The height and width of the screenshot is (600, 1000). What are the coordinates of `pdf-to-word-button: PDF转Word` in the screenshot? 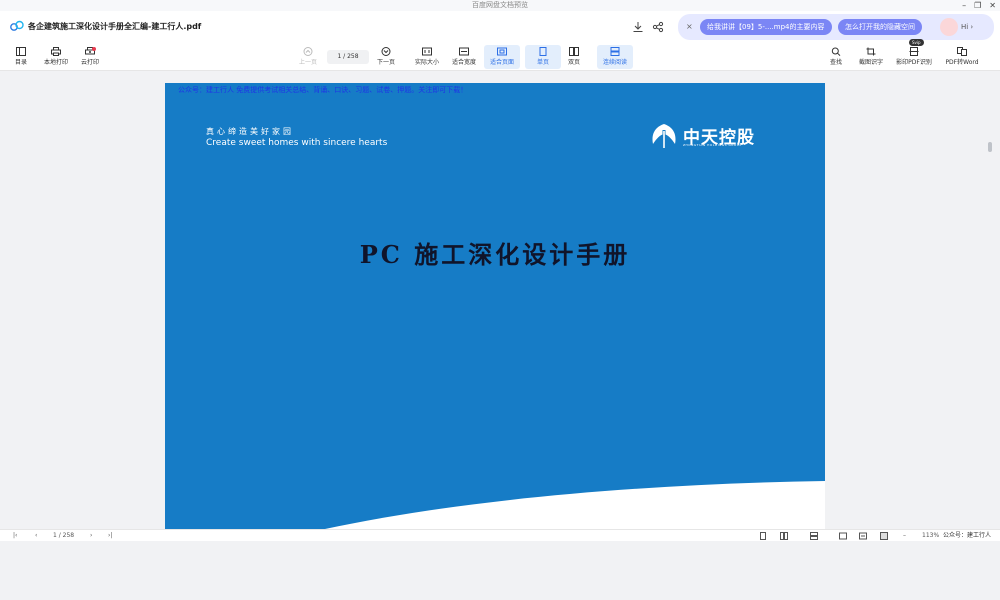 It's located at (962, 57).